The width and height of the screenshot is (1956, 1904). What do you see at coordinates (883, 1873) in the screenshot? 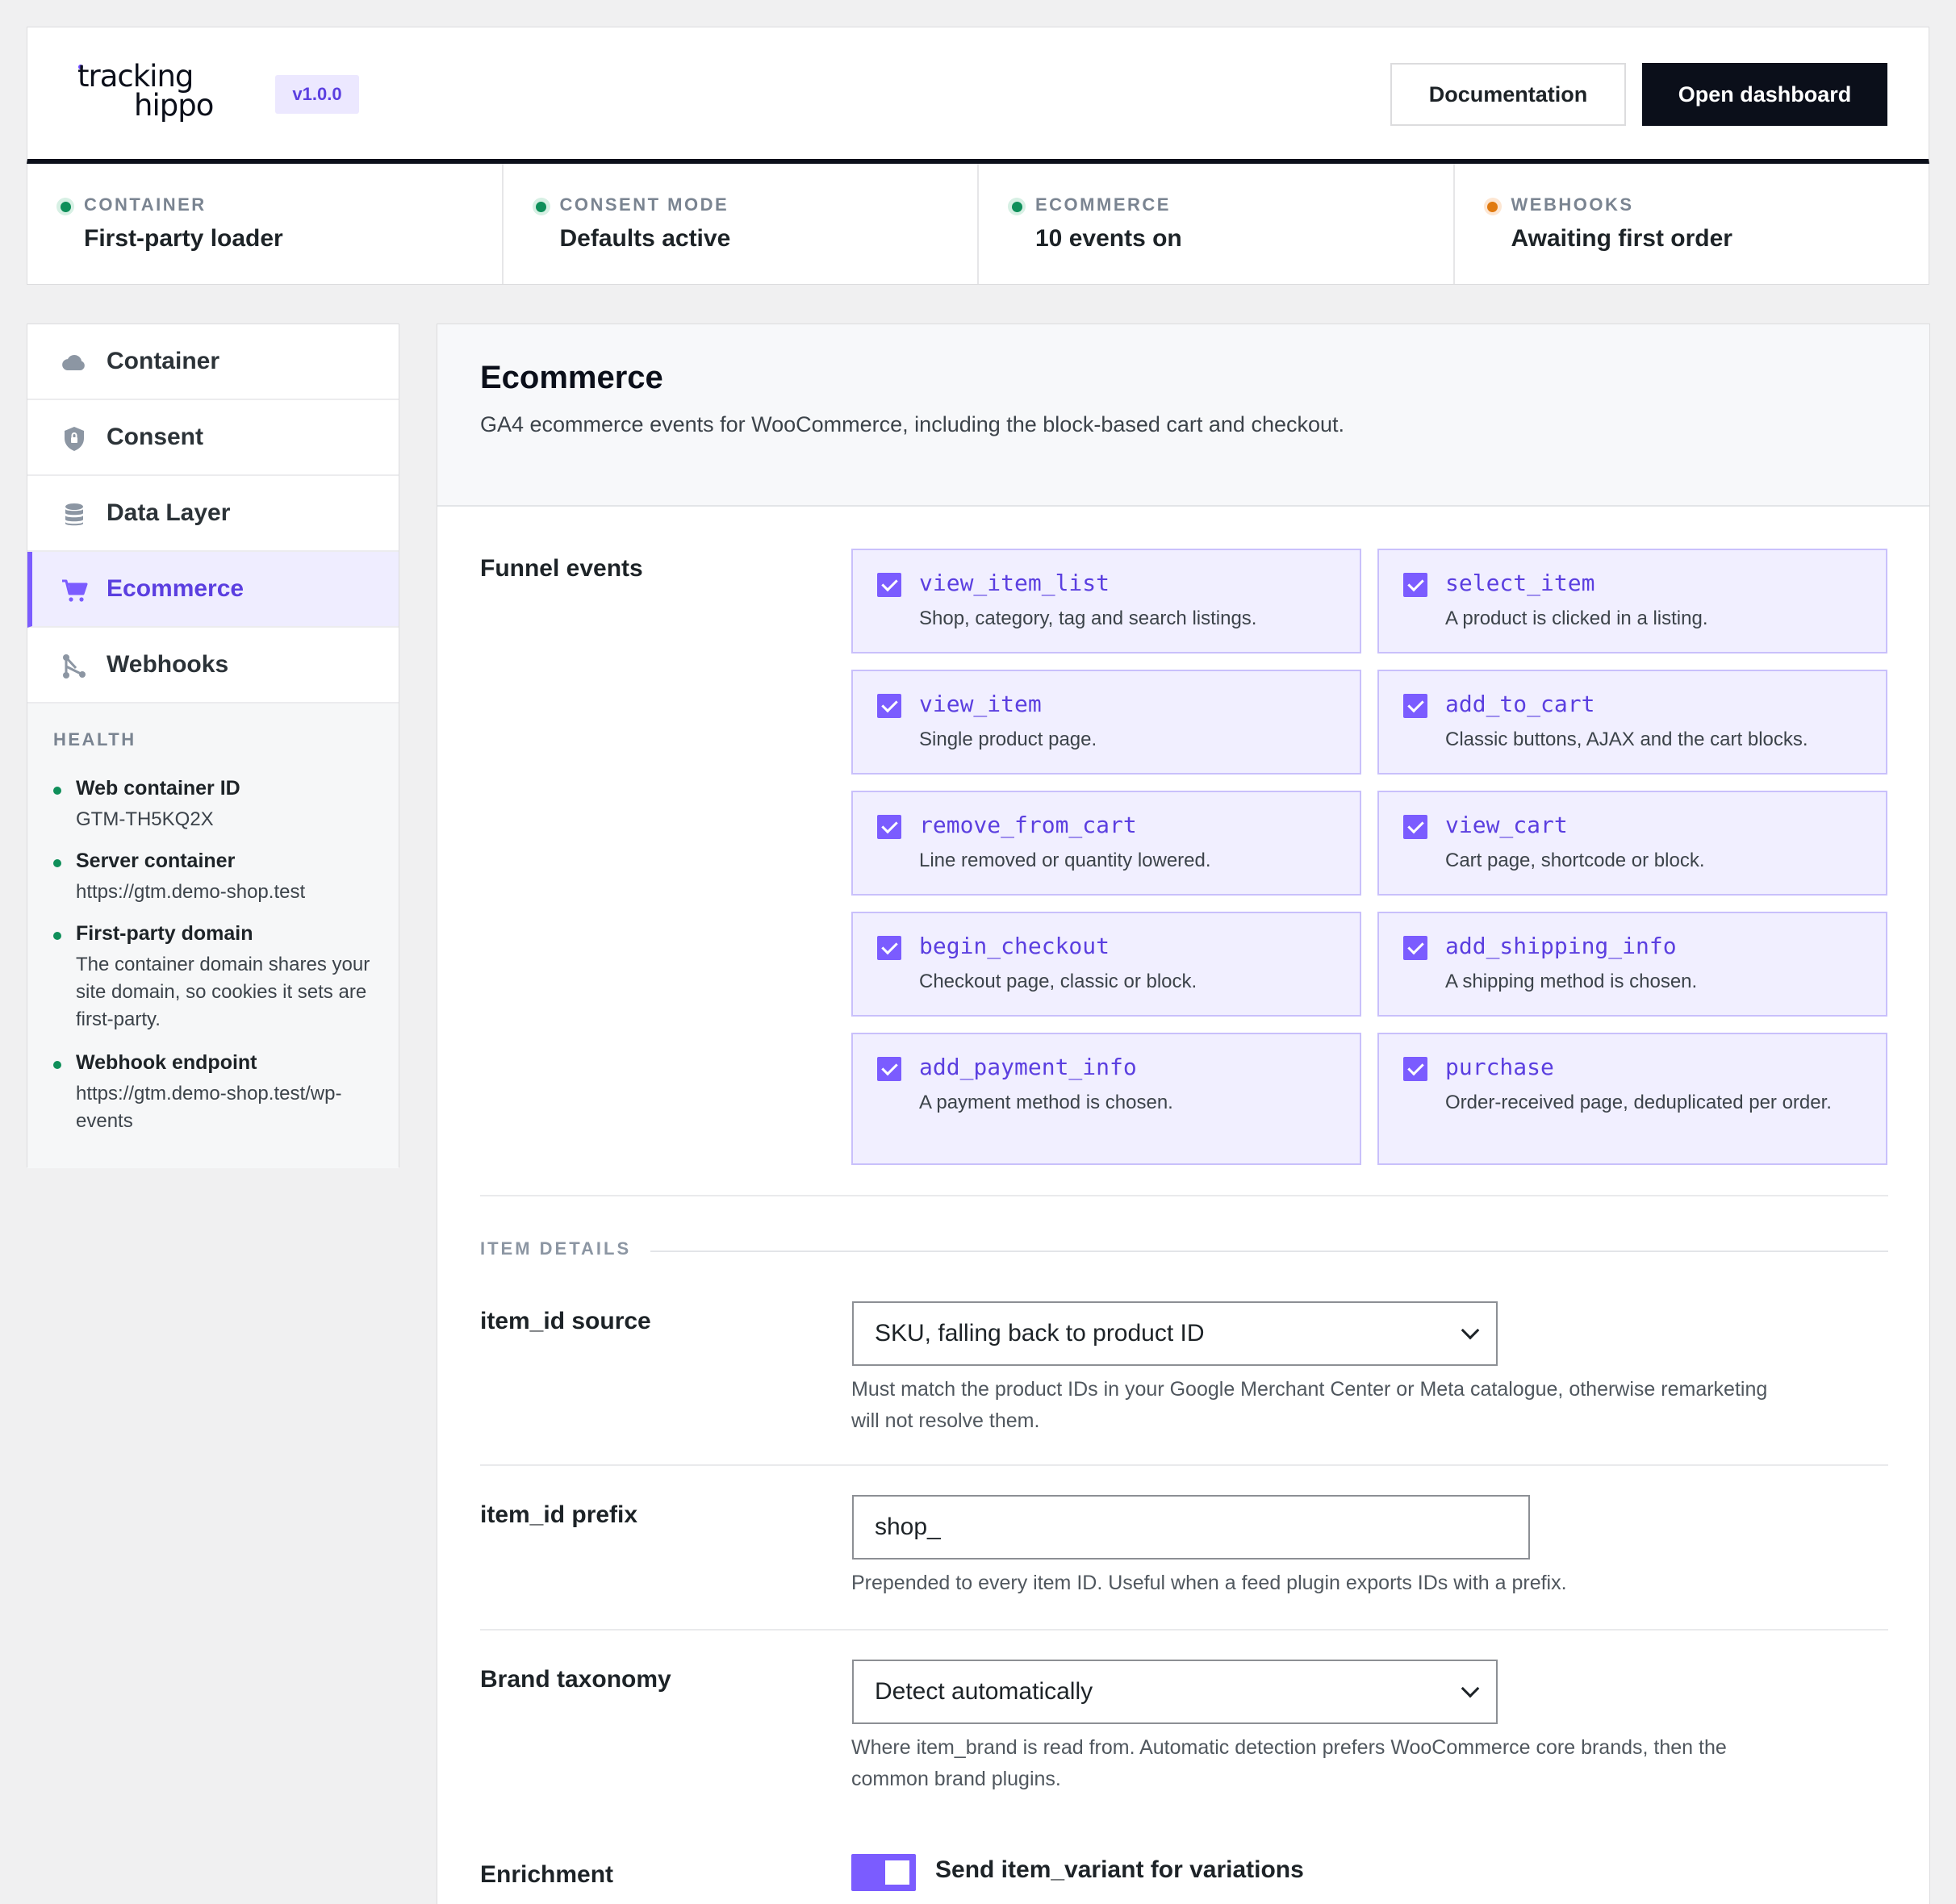
I see `item-variant-toggle` at bounding box center [883, 1873].